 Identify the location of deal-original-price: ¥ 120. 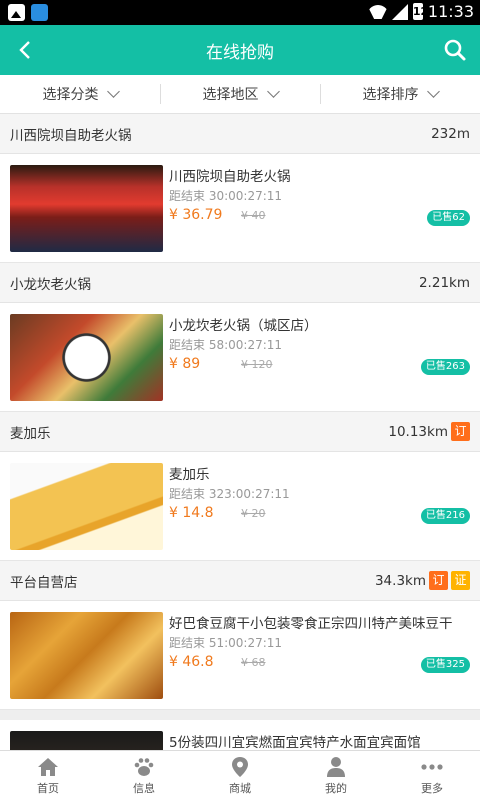
(257, 364).